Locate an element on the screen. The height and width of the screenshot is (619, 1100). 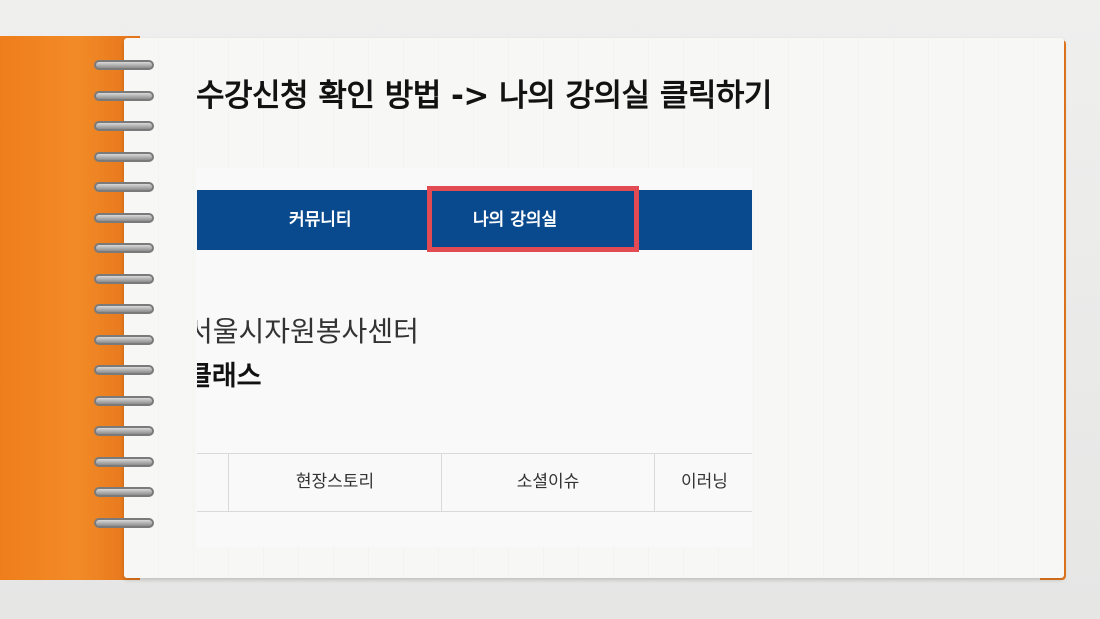
category-tabs: 현장스토리 소셜이슈 이러닝 is located at coordinates (474, 482).